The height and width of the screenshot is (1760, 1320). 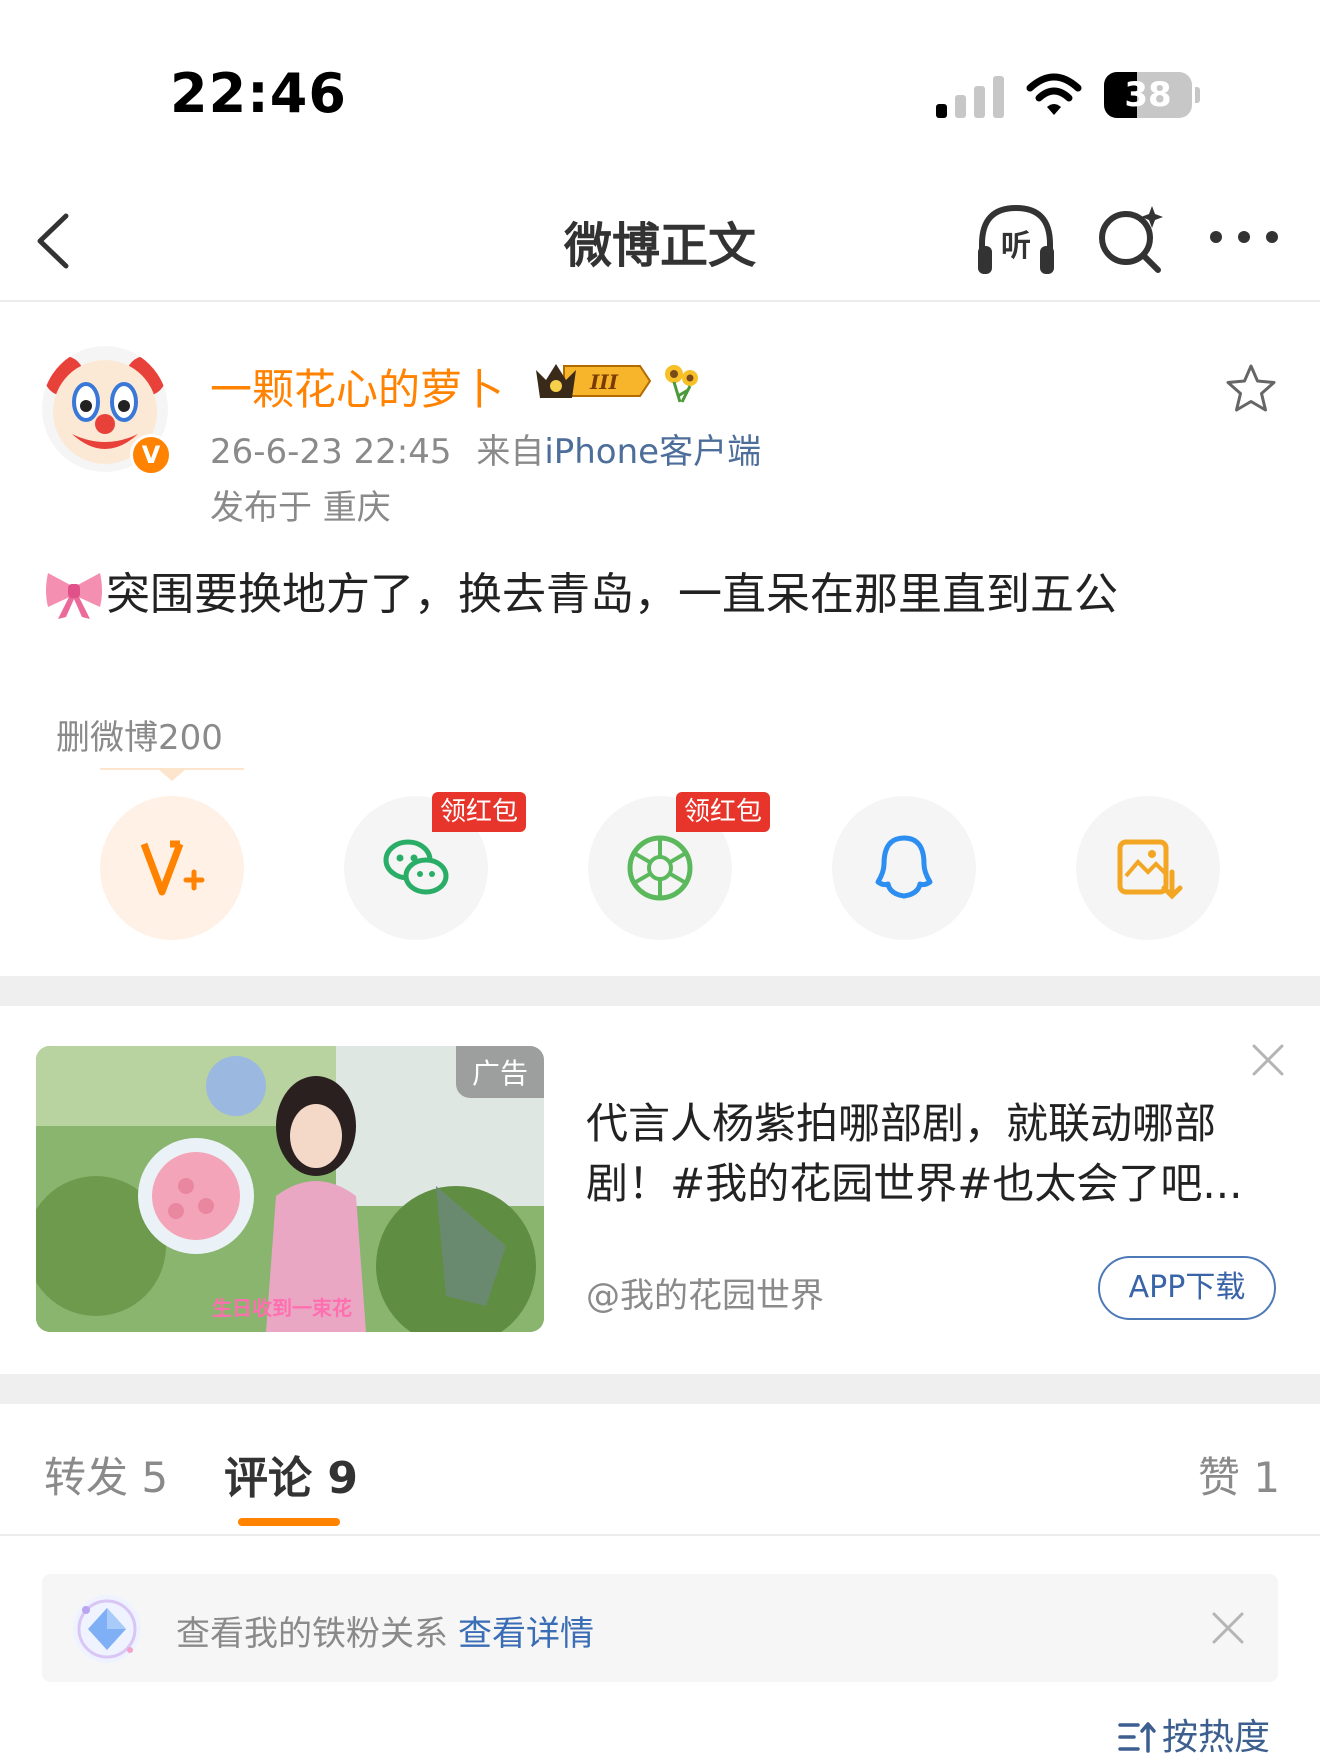 What do you see at coordinates (681, 384) in the screenshot?
I see `sunflower-icon` at bounding box center [681, 384].